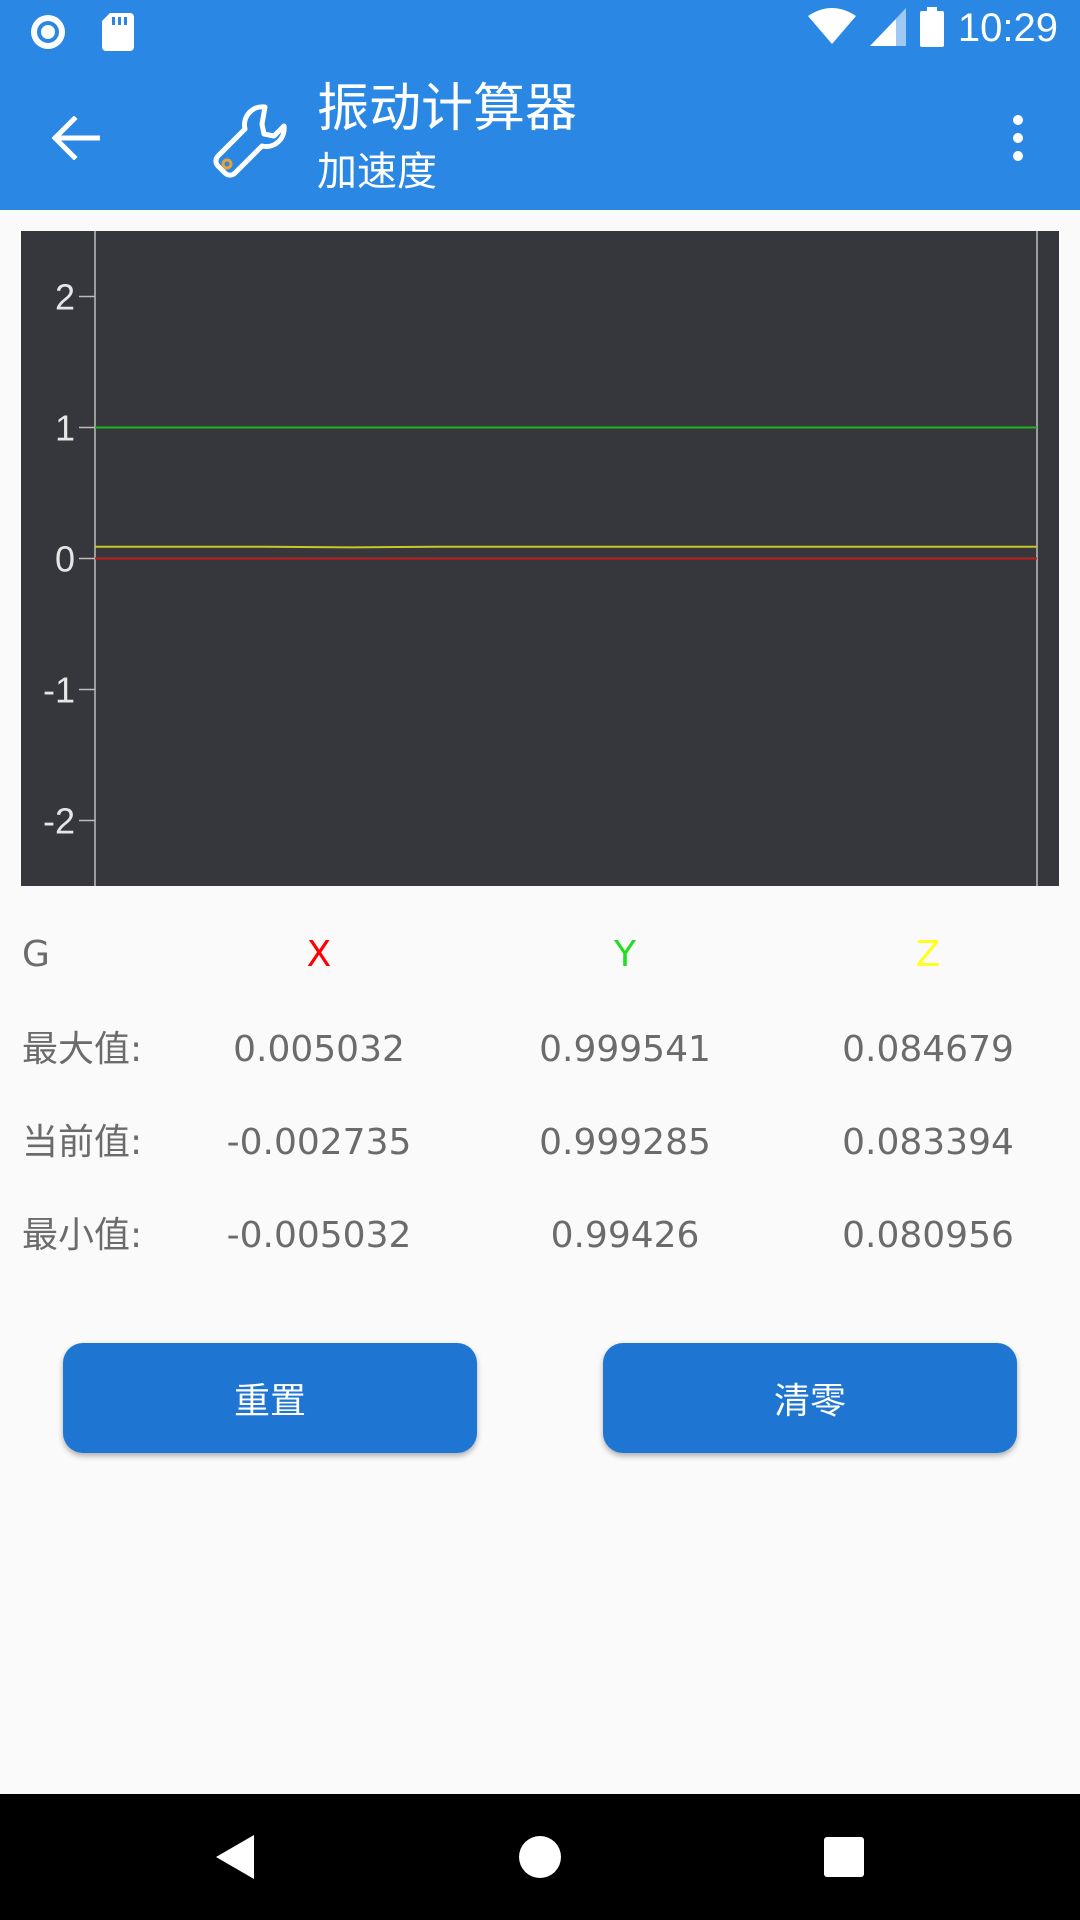 Image resolution: width=1080 pixels, height=1920 pixels. Describe the element at coordinates (118, 34) in the screenshot. I see `sd-card-icon` at that location.